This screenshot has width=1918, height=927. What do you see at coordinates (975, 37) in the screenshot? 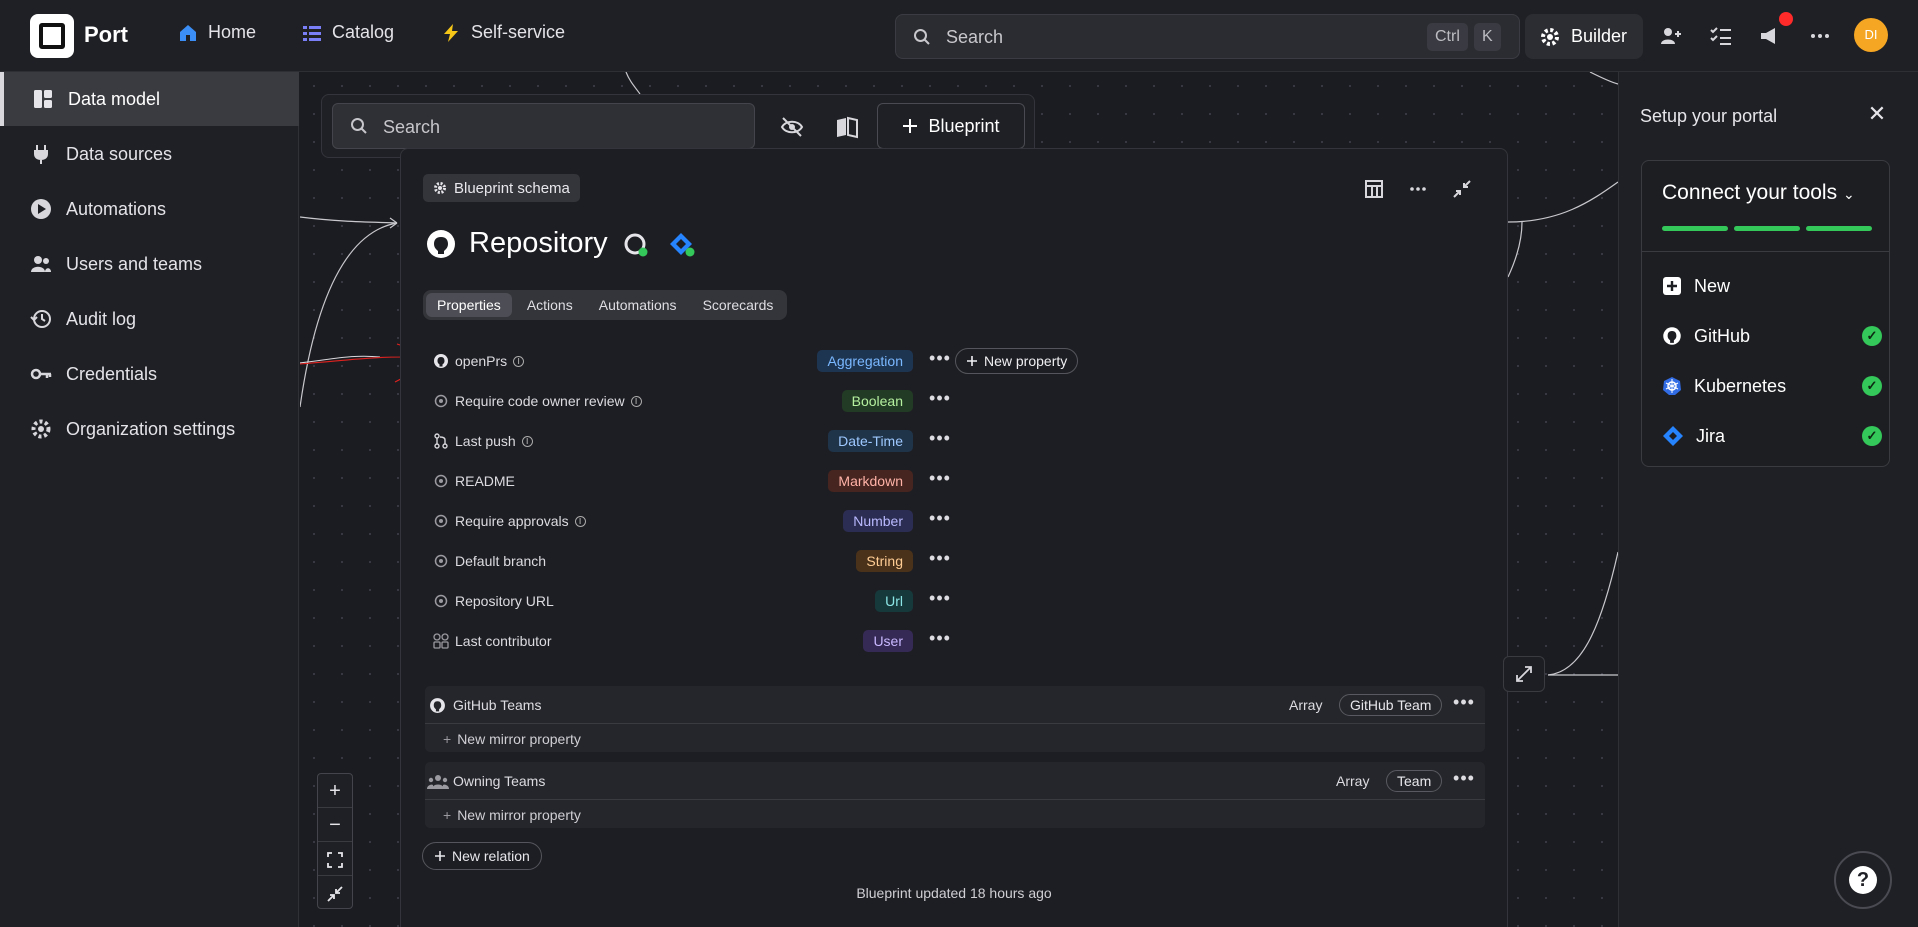
I see `search-placeholder: Search` at bounding box center [975, 37].